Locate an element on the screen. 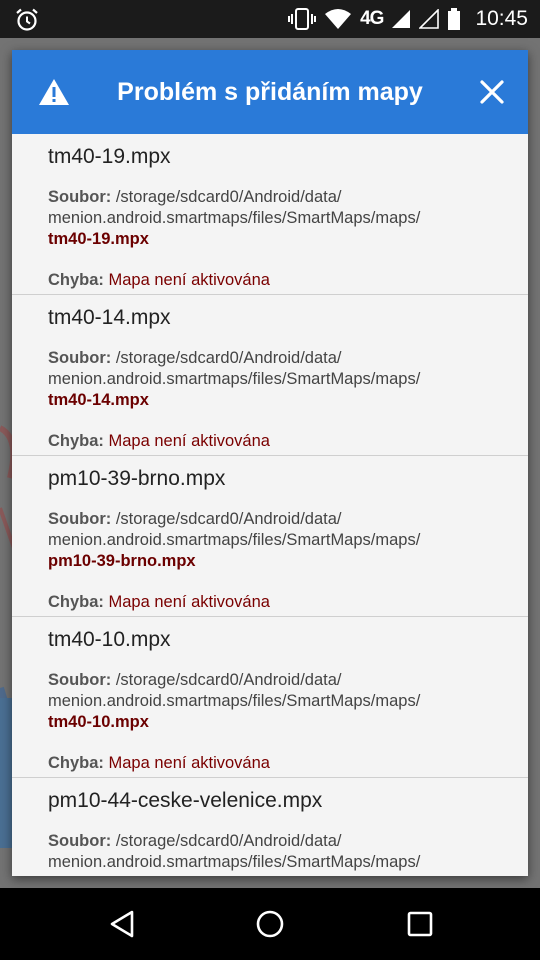 This screenshot has height=960, width=540. navigation-bar is located at coordinates (270, 924).